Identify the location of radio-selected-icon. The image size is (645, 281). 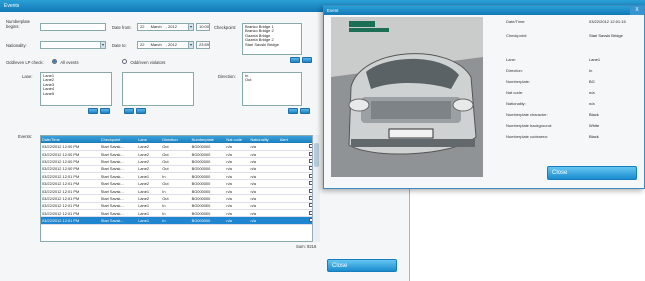
(54, 61).